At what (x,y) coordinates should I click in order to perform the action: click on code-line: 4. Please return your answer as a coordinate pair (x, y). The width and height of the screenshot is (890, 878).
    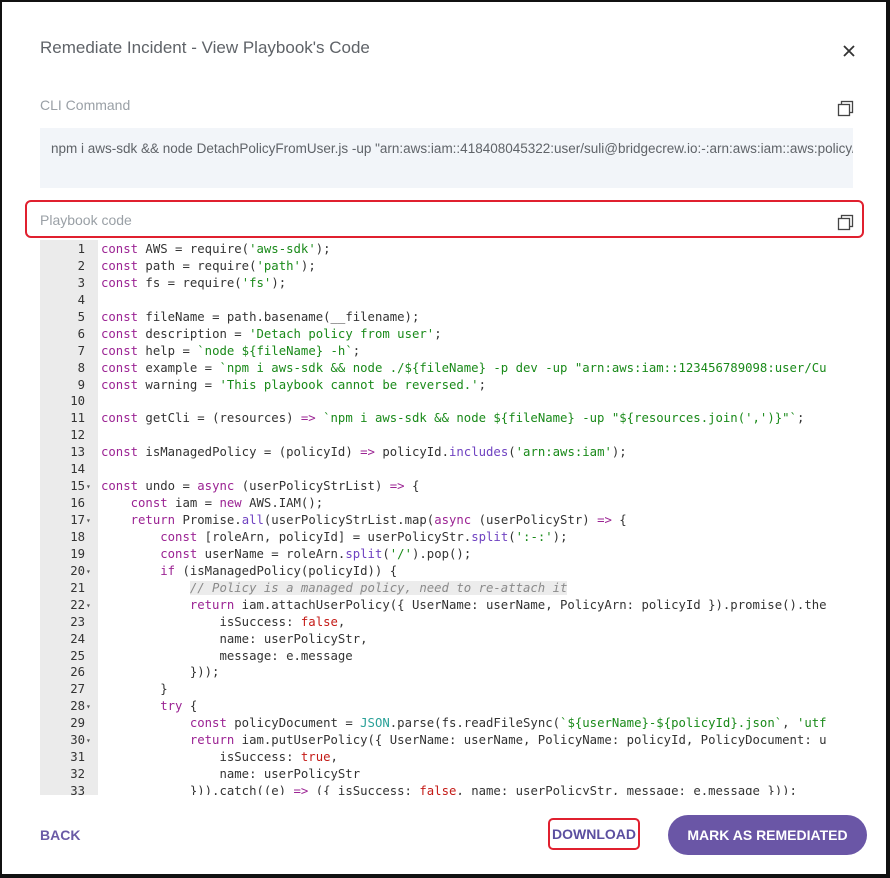
    Looking at the image, I should click on (446, 300).